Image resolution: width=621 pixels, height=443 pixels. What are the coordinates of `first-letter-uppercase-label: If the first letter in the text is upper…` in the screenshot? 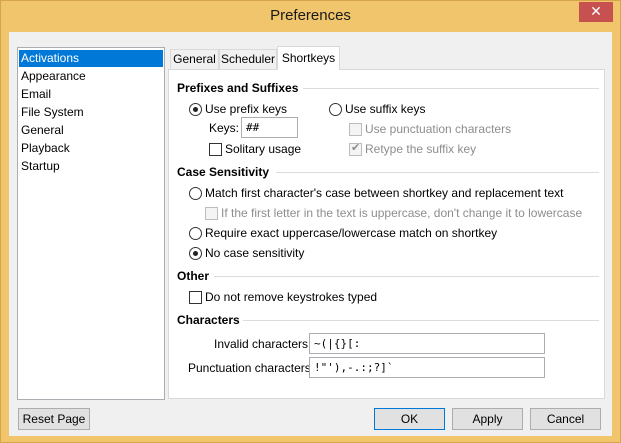 It's located at (402, 213).